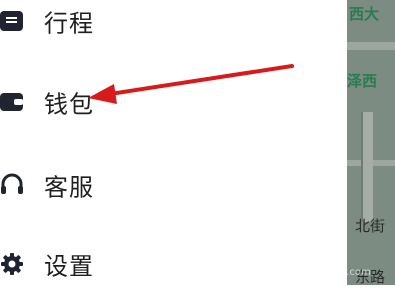 This screenshot has width=395, height=292. Describe the element at coordinates (173, 24) in the screenshot. I see `menu-item-trips: 行程` at that location.